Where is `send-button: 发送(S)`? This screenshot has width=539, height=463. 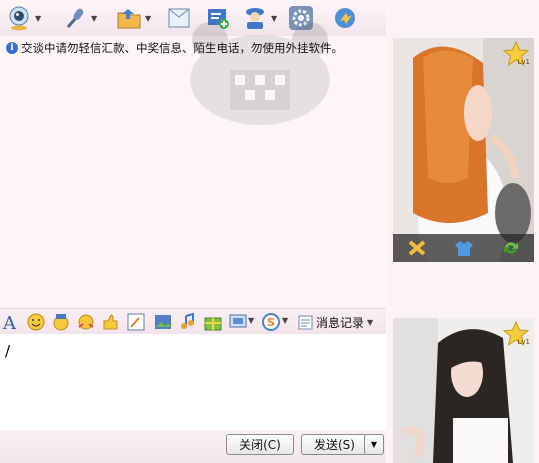 send-button: 发送(S) is located at coordinates (334, 444).